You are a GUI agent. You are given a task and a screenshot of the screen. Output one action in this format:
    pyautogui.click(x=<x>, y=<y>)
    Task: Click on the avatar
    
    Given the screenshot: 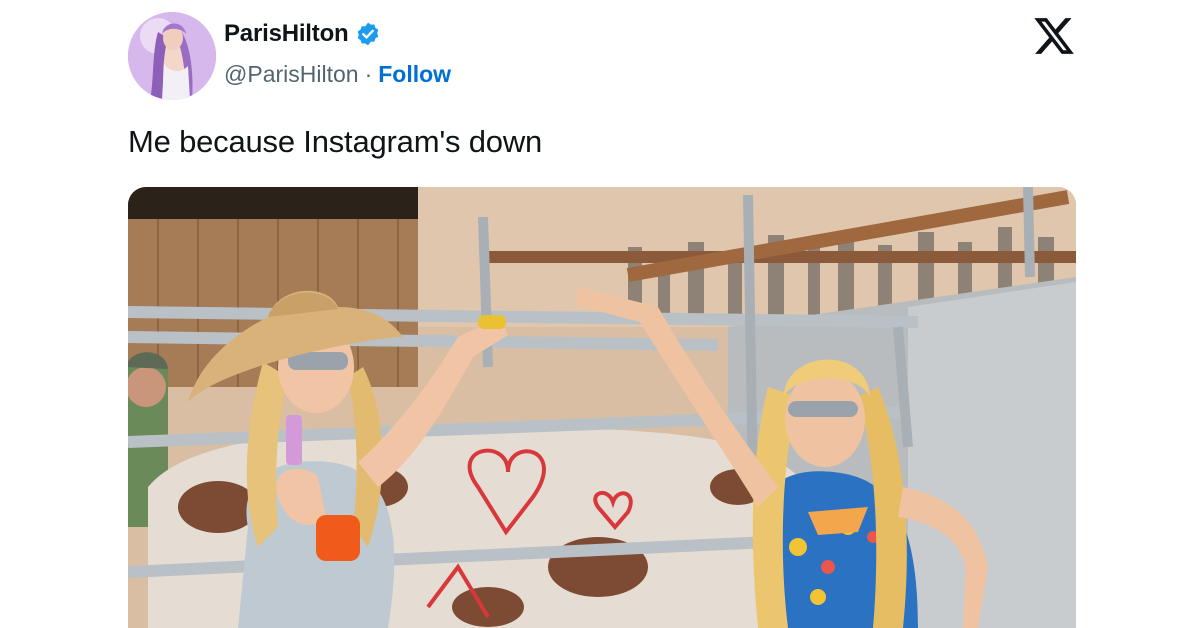 What is the action you would take?
    pyautogui.click(x=172, y=56)
    